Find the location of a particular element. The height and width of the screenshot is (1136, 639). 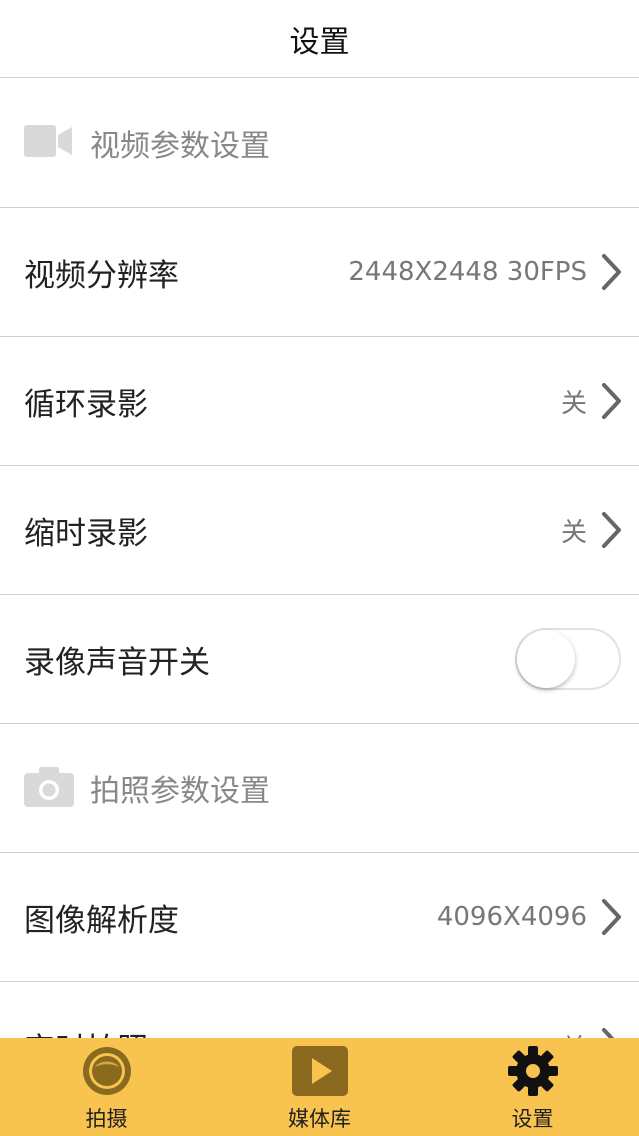

loop-recording-label: 循环录影 is located at coordinates (86, 404).